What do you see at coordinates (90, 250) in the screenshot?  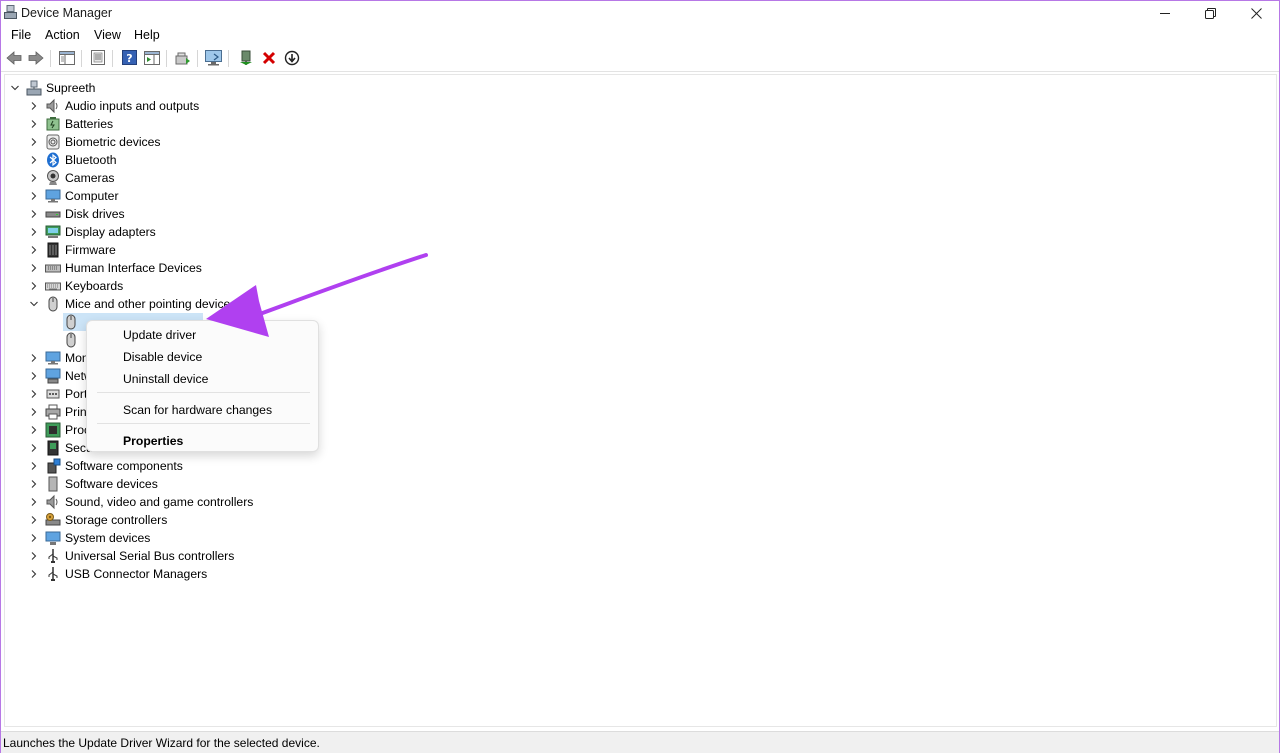 I see `tree-item-label: Firmware` at bounding box center [90, 250].